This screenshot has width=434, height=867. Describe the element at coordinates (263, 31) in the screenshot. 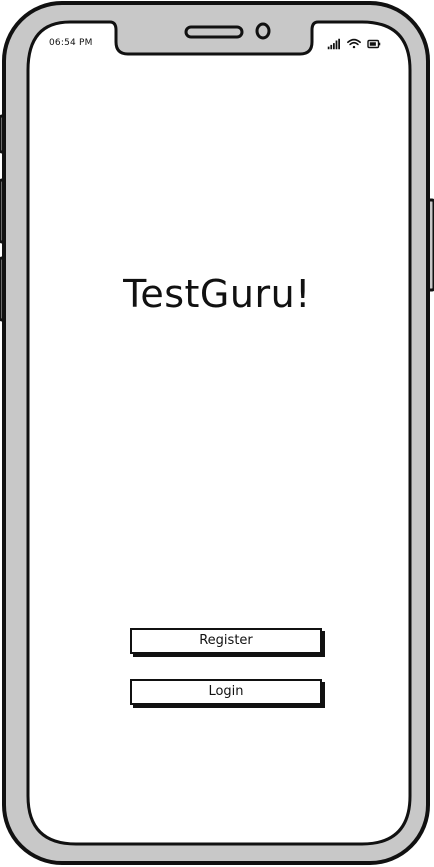

I see `front-camera` at that location.